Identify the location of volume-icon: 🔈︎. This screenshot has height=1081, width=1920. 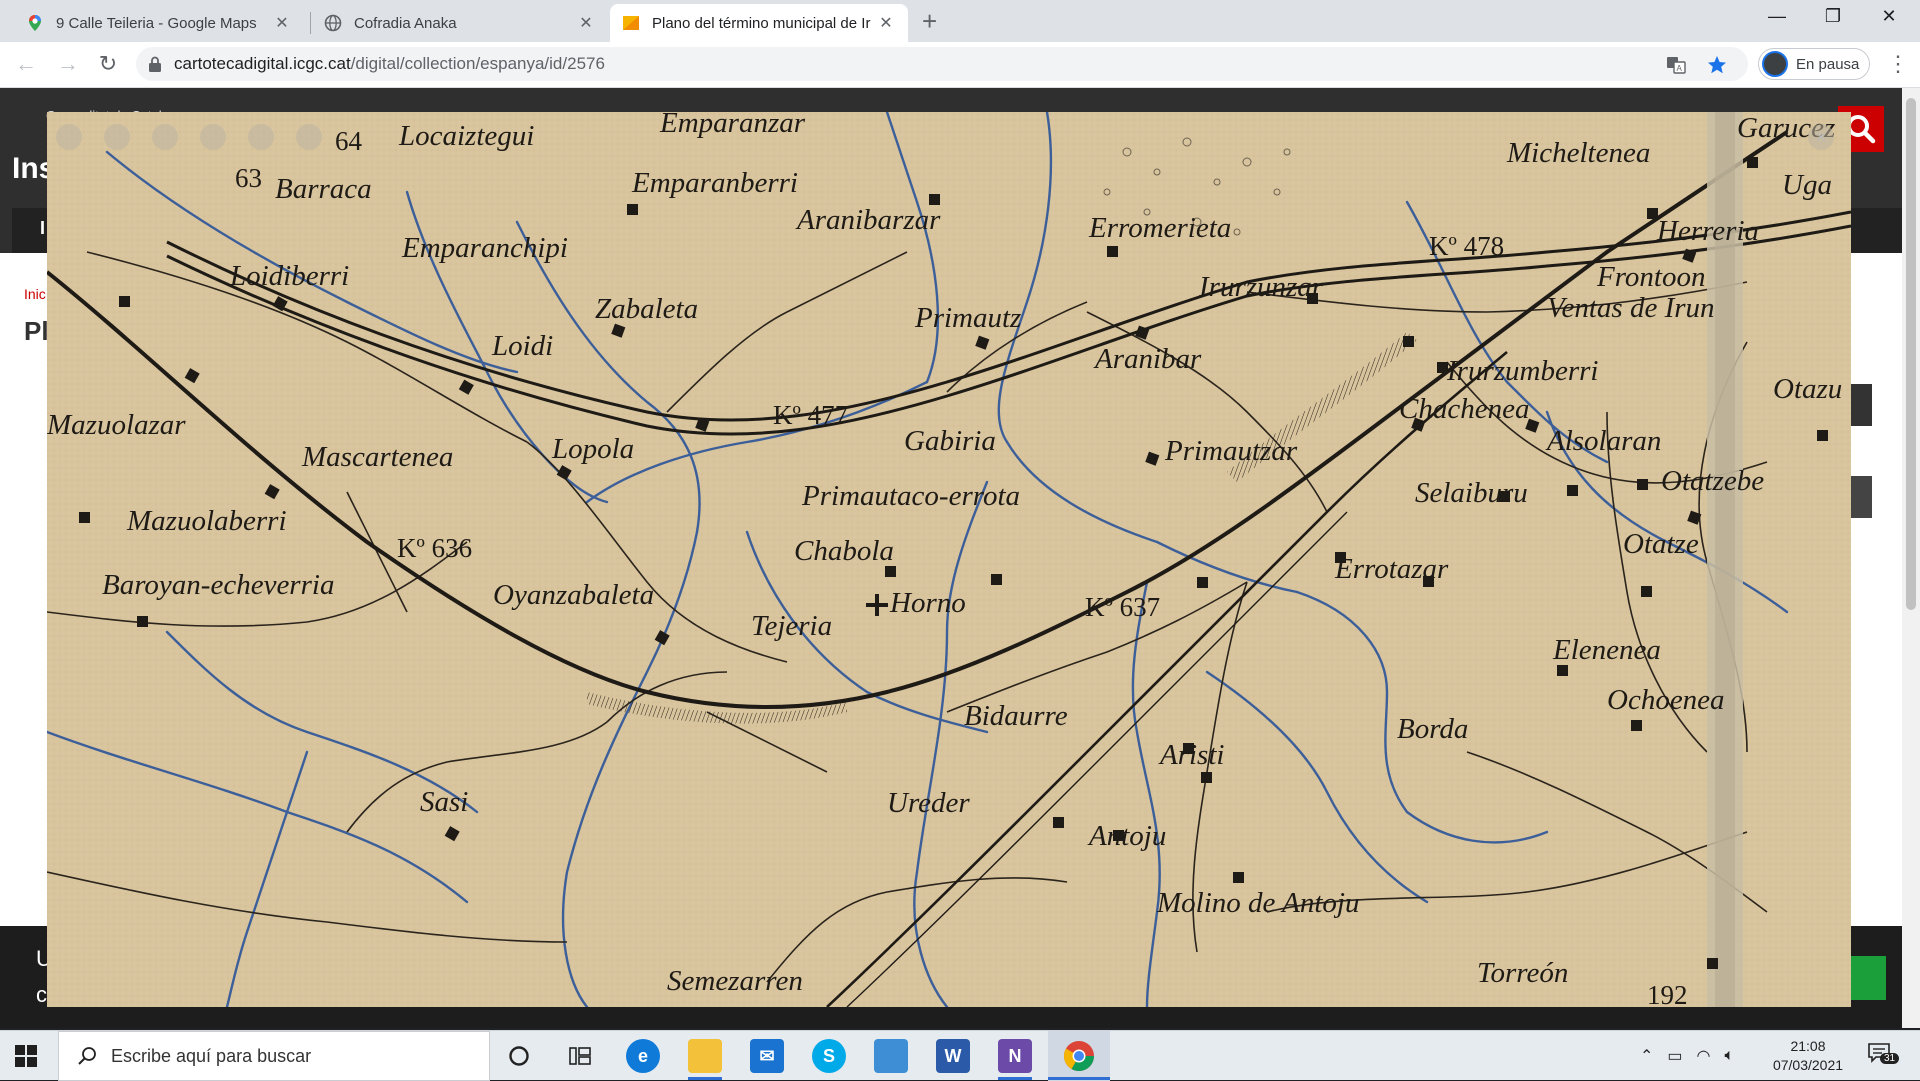
(1730, 1056).